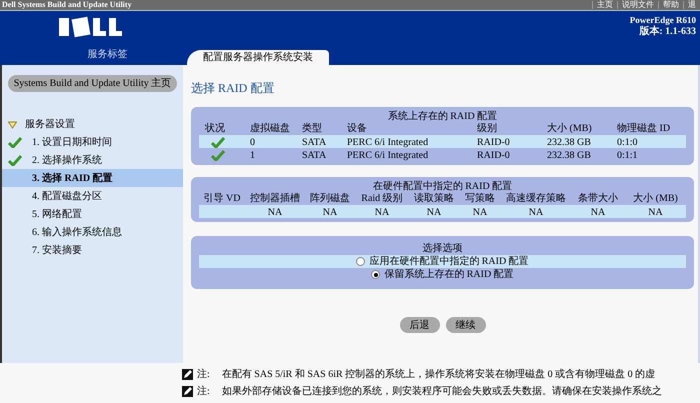 Image resolution: width=700 pixels, height=403 pixels. Describe the element at coordinates (233, 87) in the screenshot. I see `page-title: 选择 RAID 配置` at that location.